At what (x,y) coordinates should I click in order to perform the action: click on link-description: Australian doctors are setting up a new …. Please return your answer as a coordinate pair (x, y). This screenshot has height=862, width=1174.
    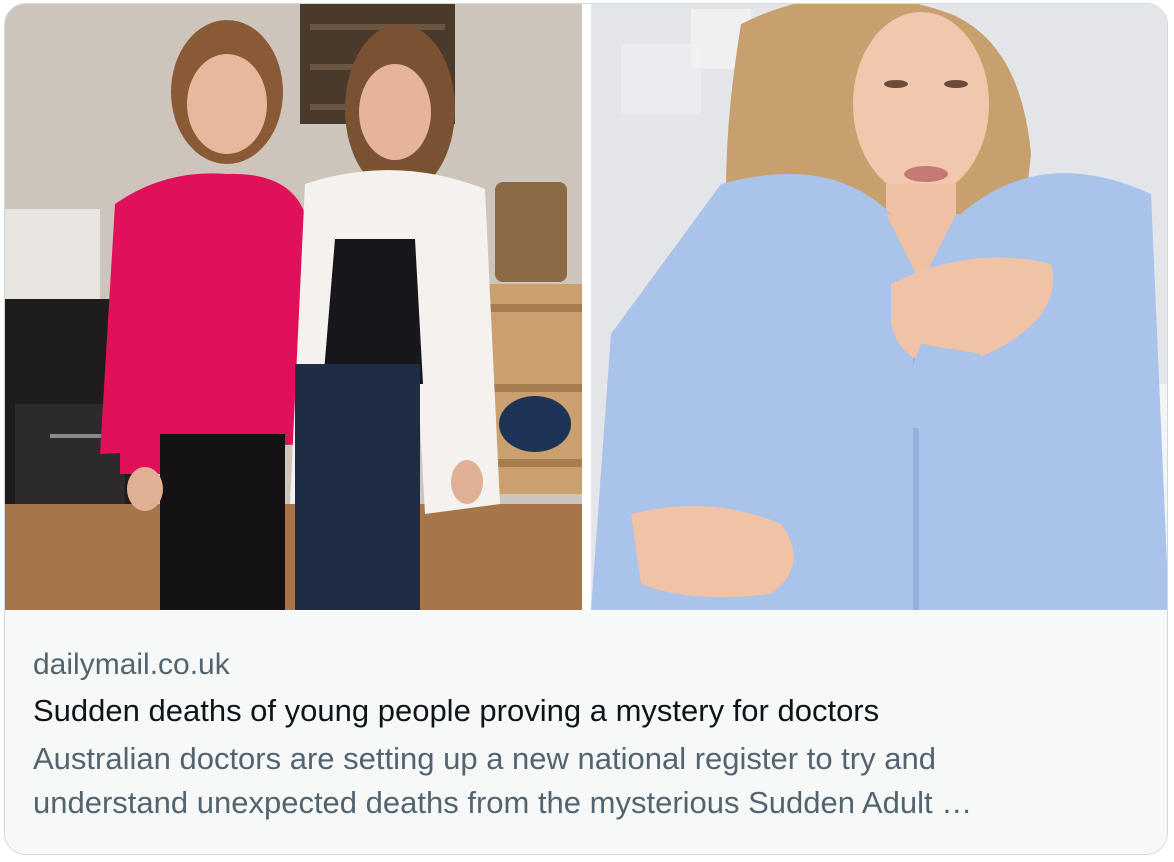
    Looking at the image, I should click on (503, 780).